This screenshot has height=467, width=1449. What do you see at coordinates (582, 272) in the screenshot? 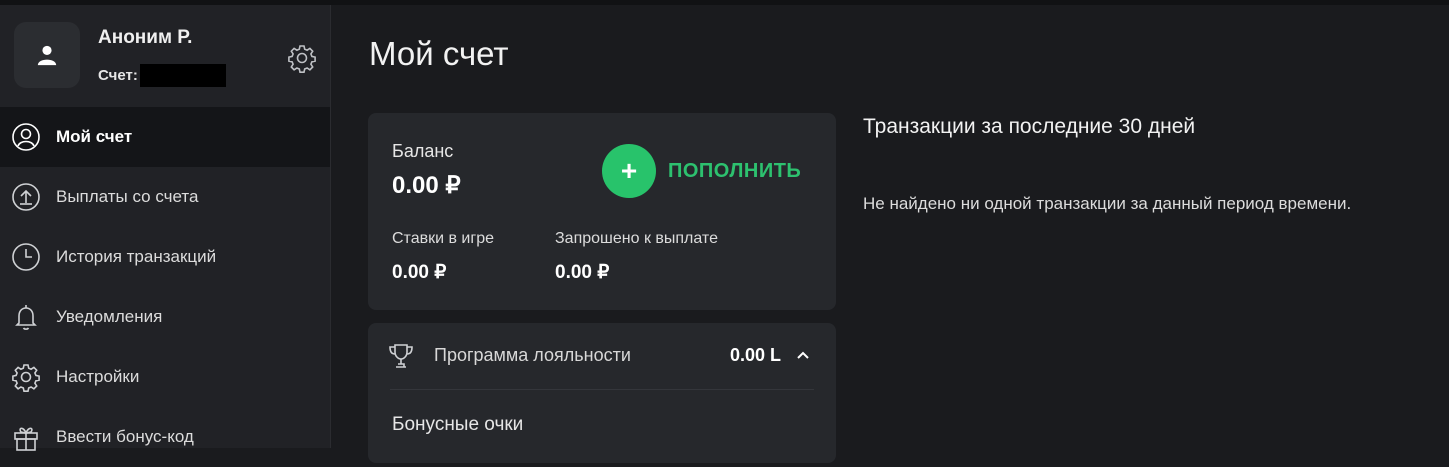
I see `withdraw-requested-value: 0.00 ₽` at bounding box center [582, 272].